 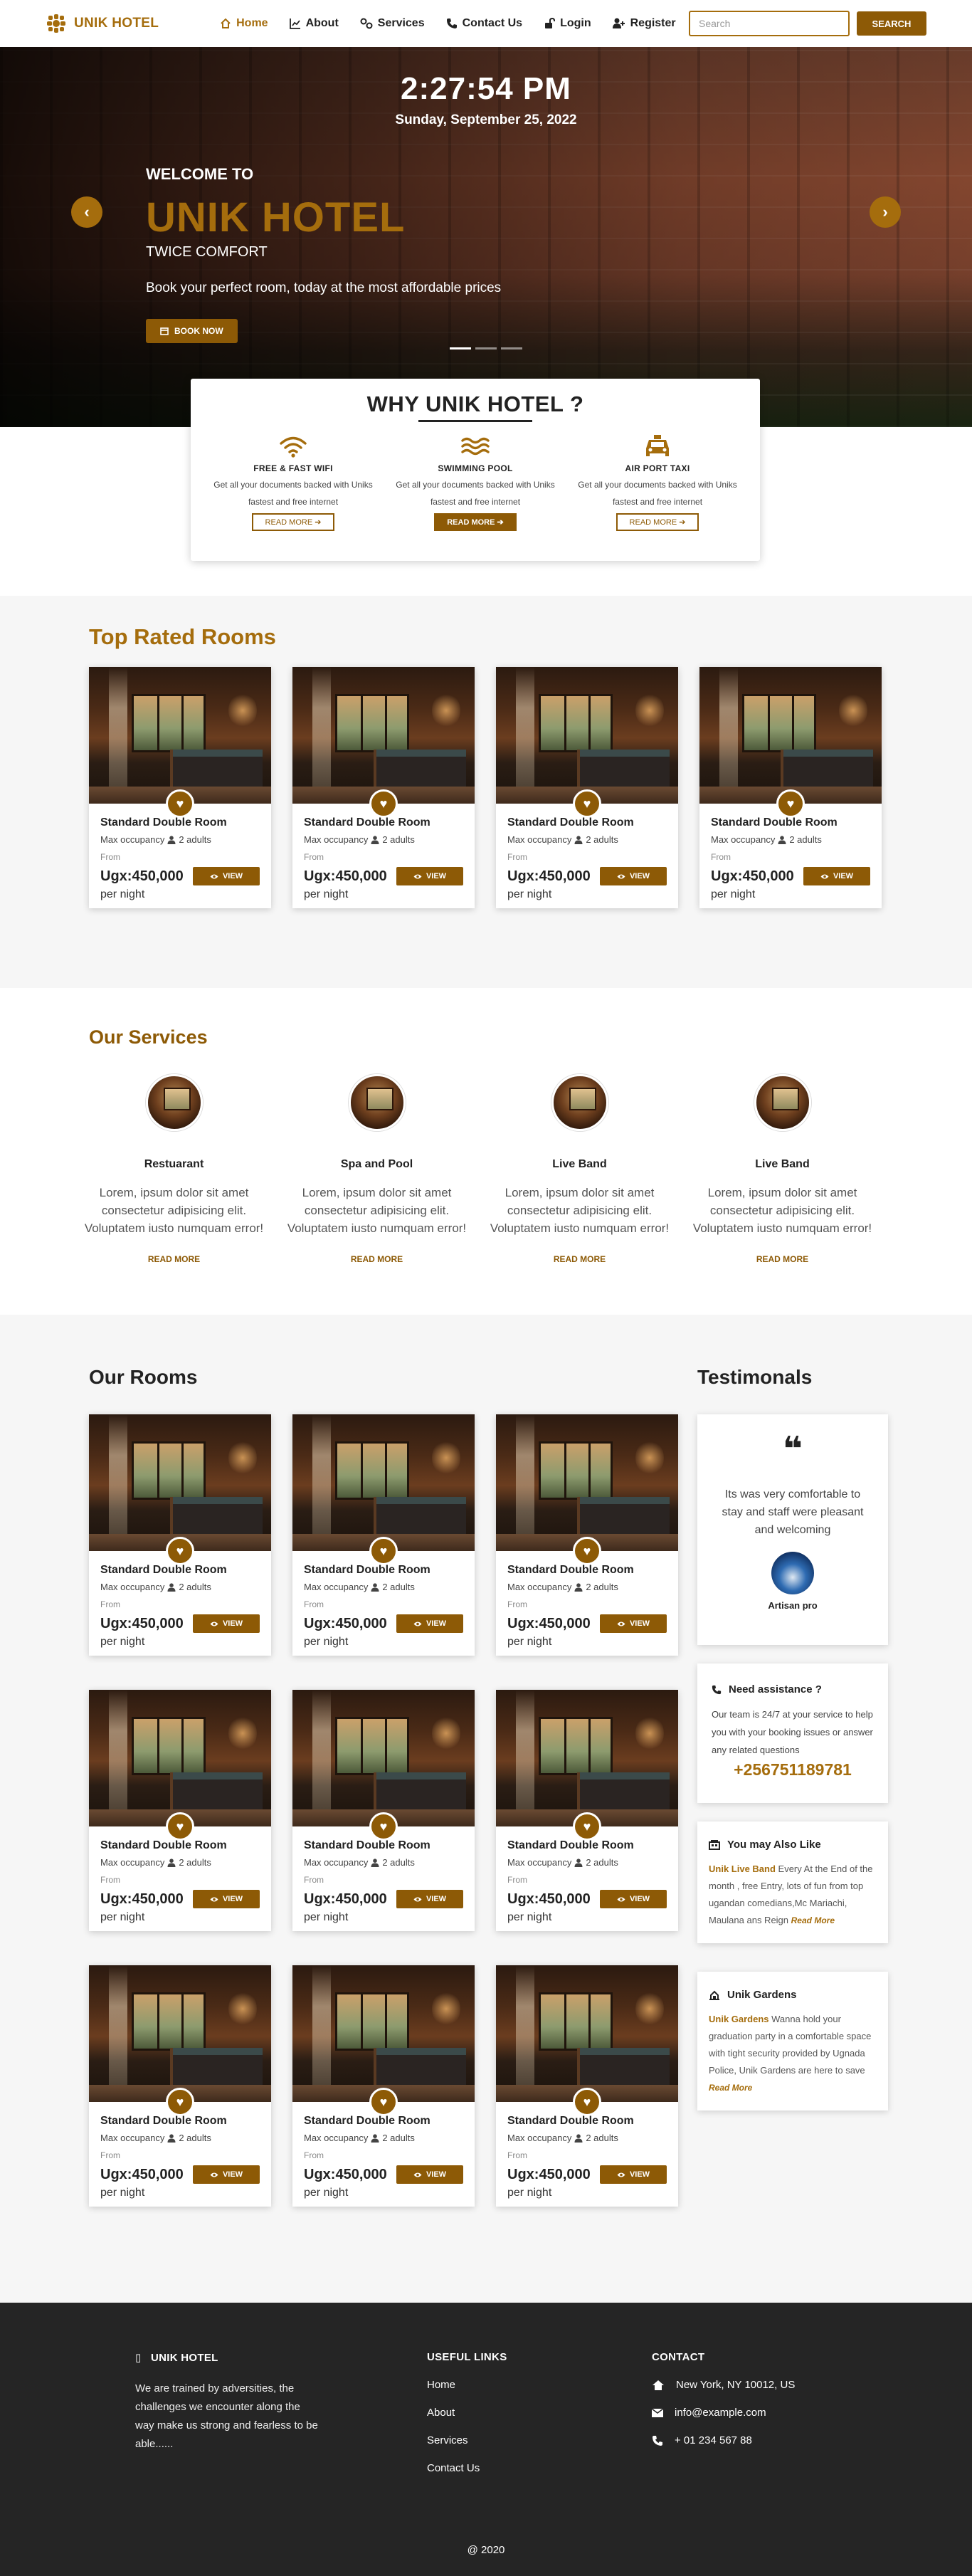 What do you see at coordinates (885, 212) in the screenshot?
I see `carousel-next-arrow: ›` at bounding box center [885, 212].